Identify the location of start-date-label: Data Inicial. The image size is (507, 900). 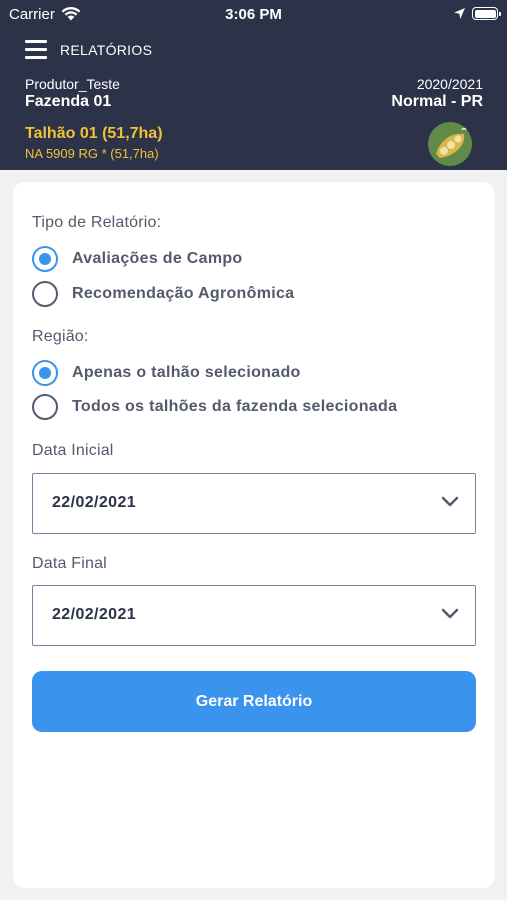
(73, 450).